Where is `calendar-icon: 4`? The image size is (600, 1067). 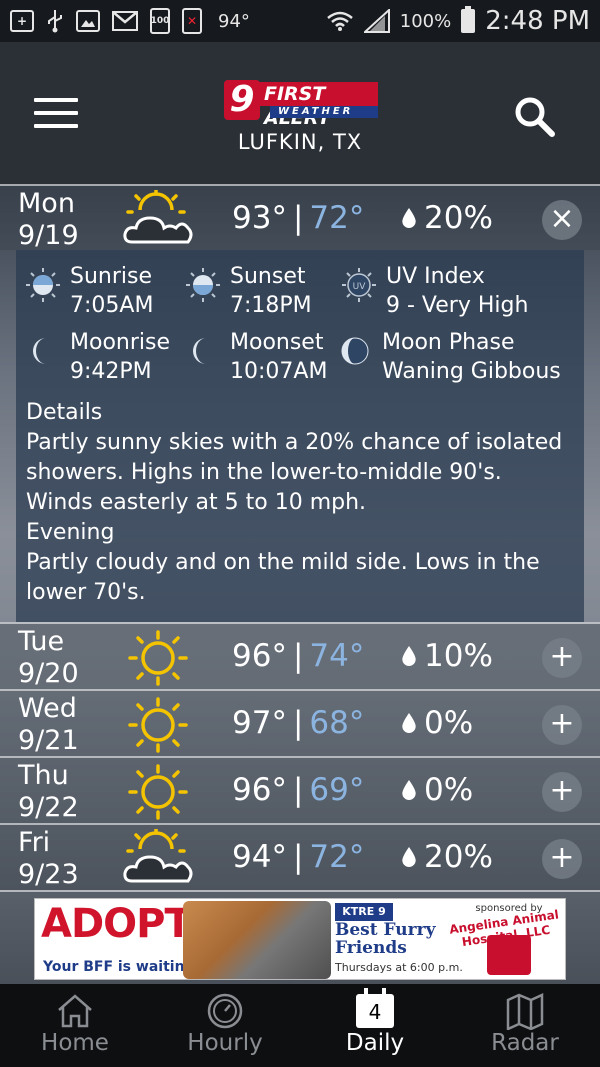
calendar-icon: 4 is located at coordinates (375, 1008).